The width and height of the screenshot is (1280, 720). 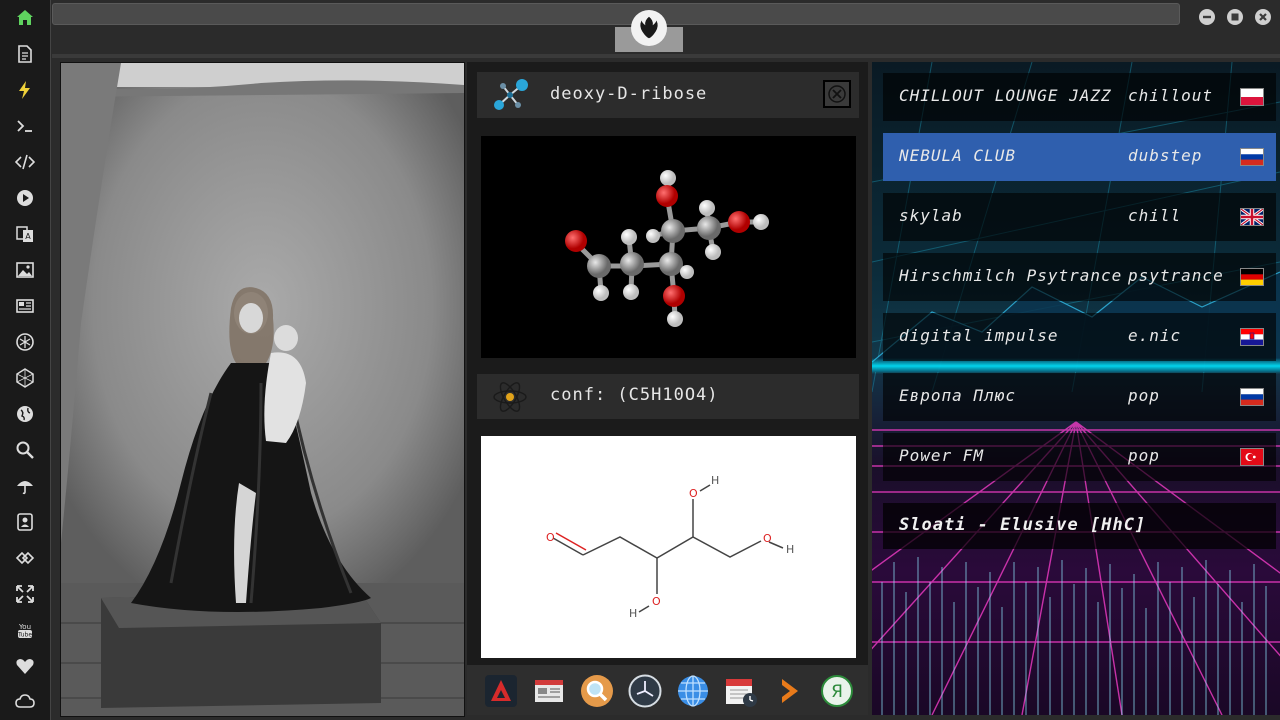 What do you see at coordinates (510, 95) in the screenshot?
I see `molecule-icon` at bounding box center [510, 95].